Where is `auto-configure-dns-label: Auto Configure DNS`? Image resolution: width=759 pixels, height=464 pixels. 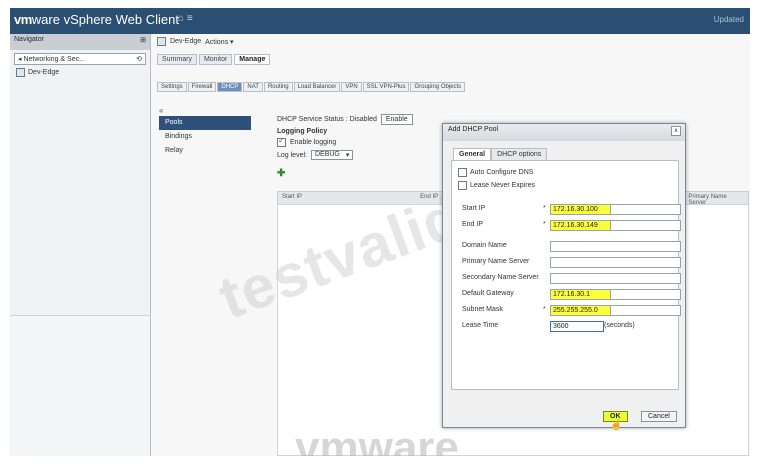
auto-configure-dns-label: Auto Configure DNS is located at coordinates (502, 172).